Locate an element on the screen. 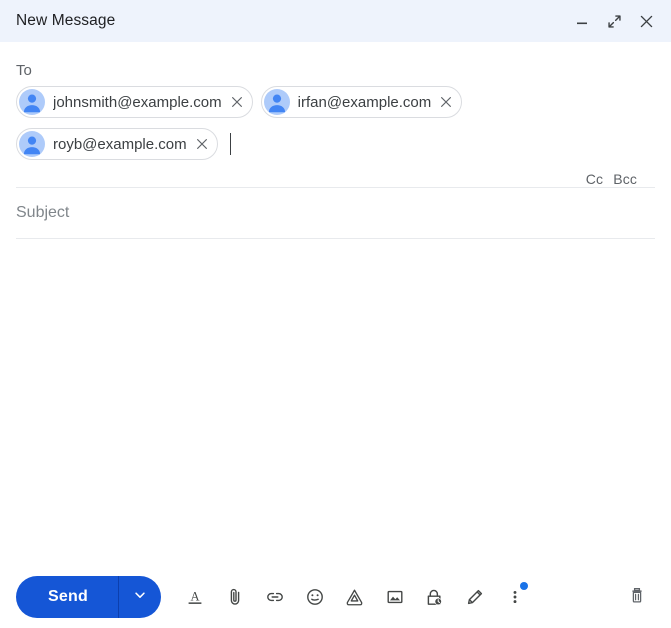  paperclip-icon is located at coordinates (235, 597).